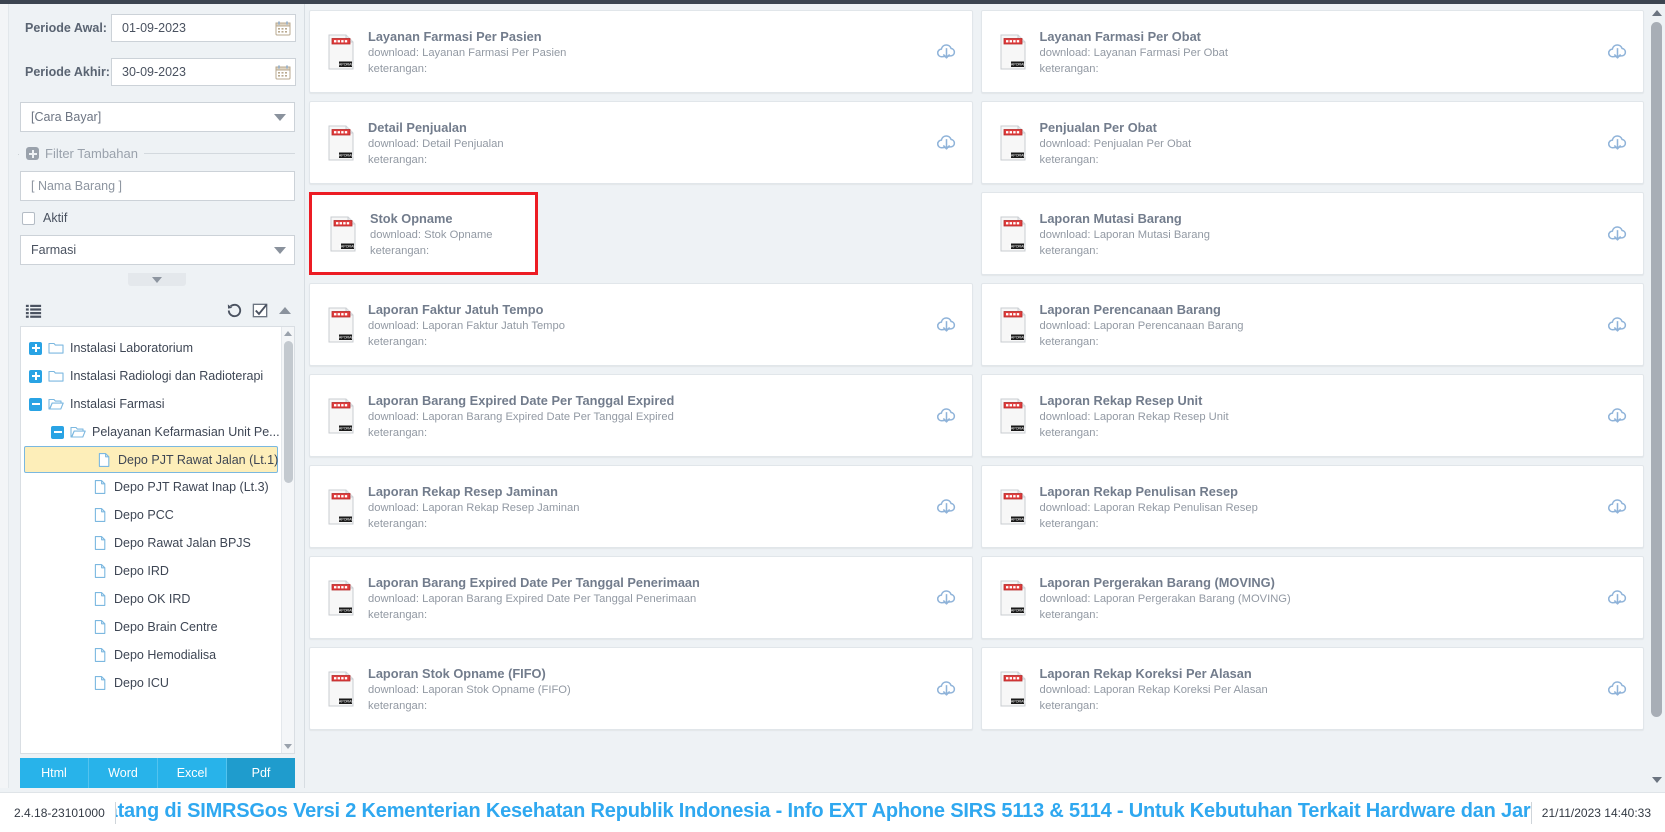  What do you see at coordinates (67, 72) in the screenshot?
I see `periode-akhir-label: Periode Akhir:` at bounding box center [67, 72].